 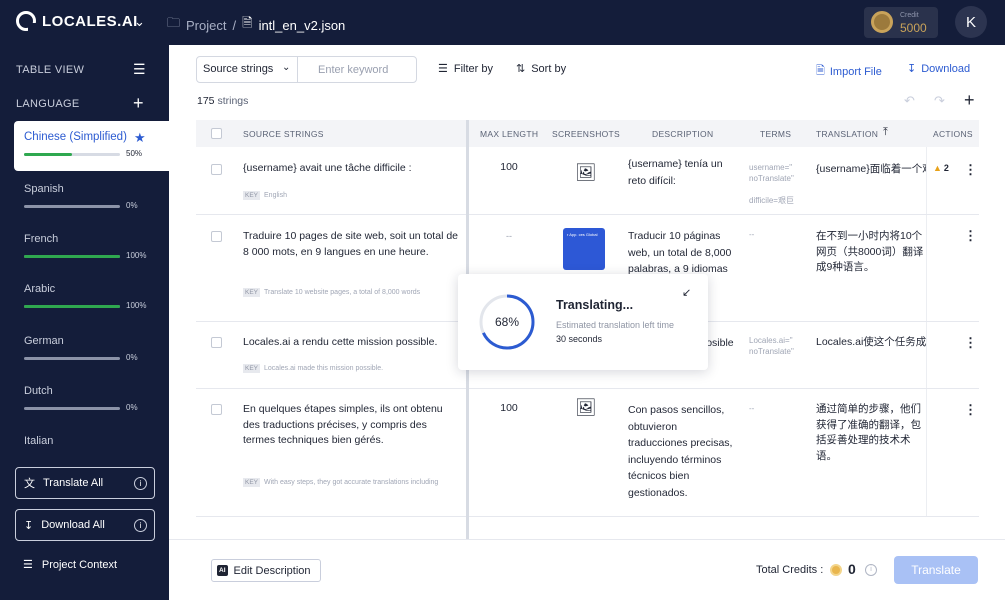 What do you see at coordinates (615, 325) in the screenshot?
I see `popup-subtitle: Estimated translation left time` at bounding box center [615, 325].